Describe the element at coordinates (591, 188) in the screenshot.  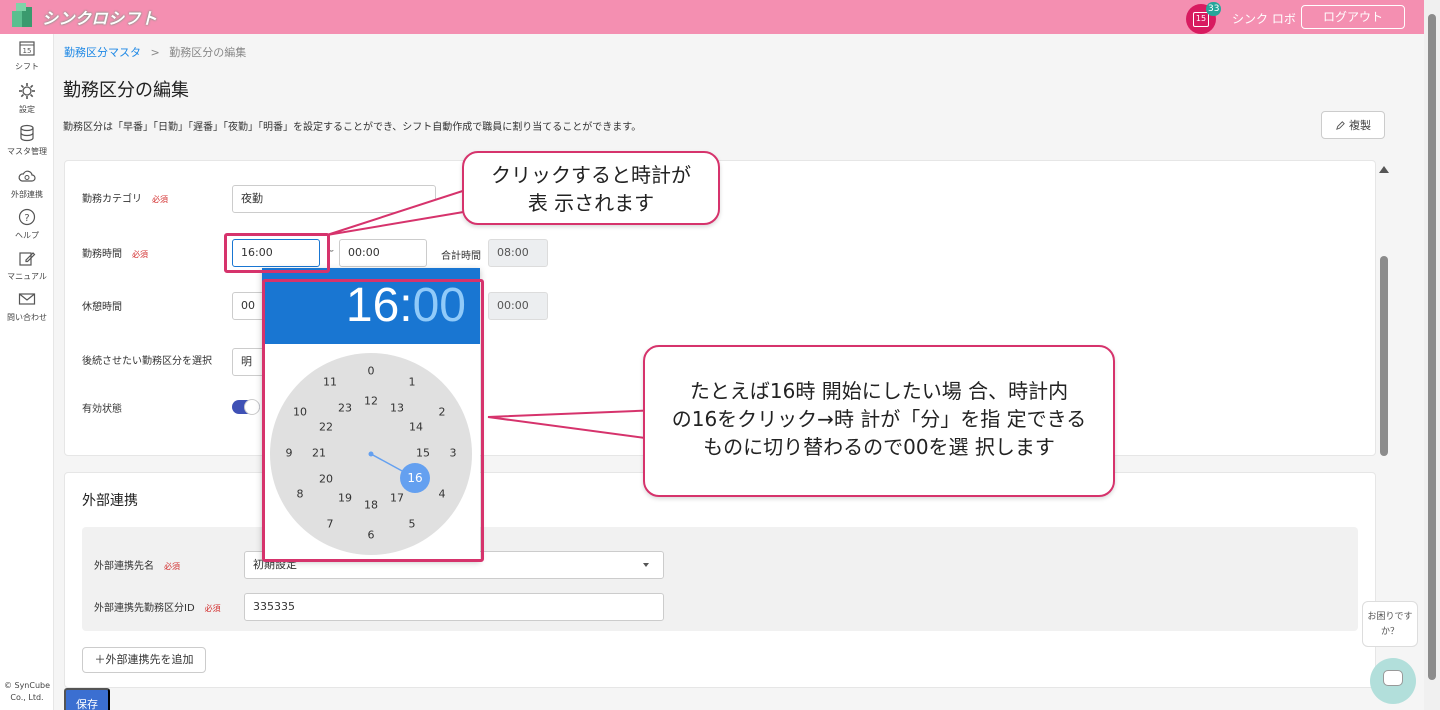
I see `callout-click-shows-clock: クリックすると時計が 表 示されます` at that location.